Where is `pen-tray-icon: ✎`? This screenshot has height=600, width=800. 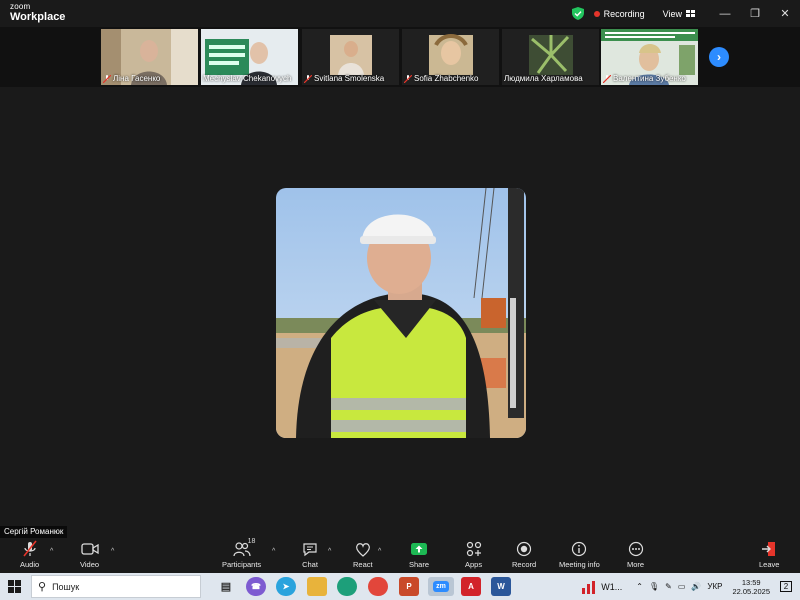
pen-tray-icon: ✎ is located at coordinates (668, 586).